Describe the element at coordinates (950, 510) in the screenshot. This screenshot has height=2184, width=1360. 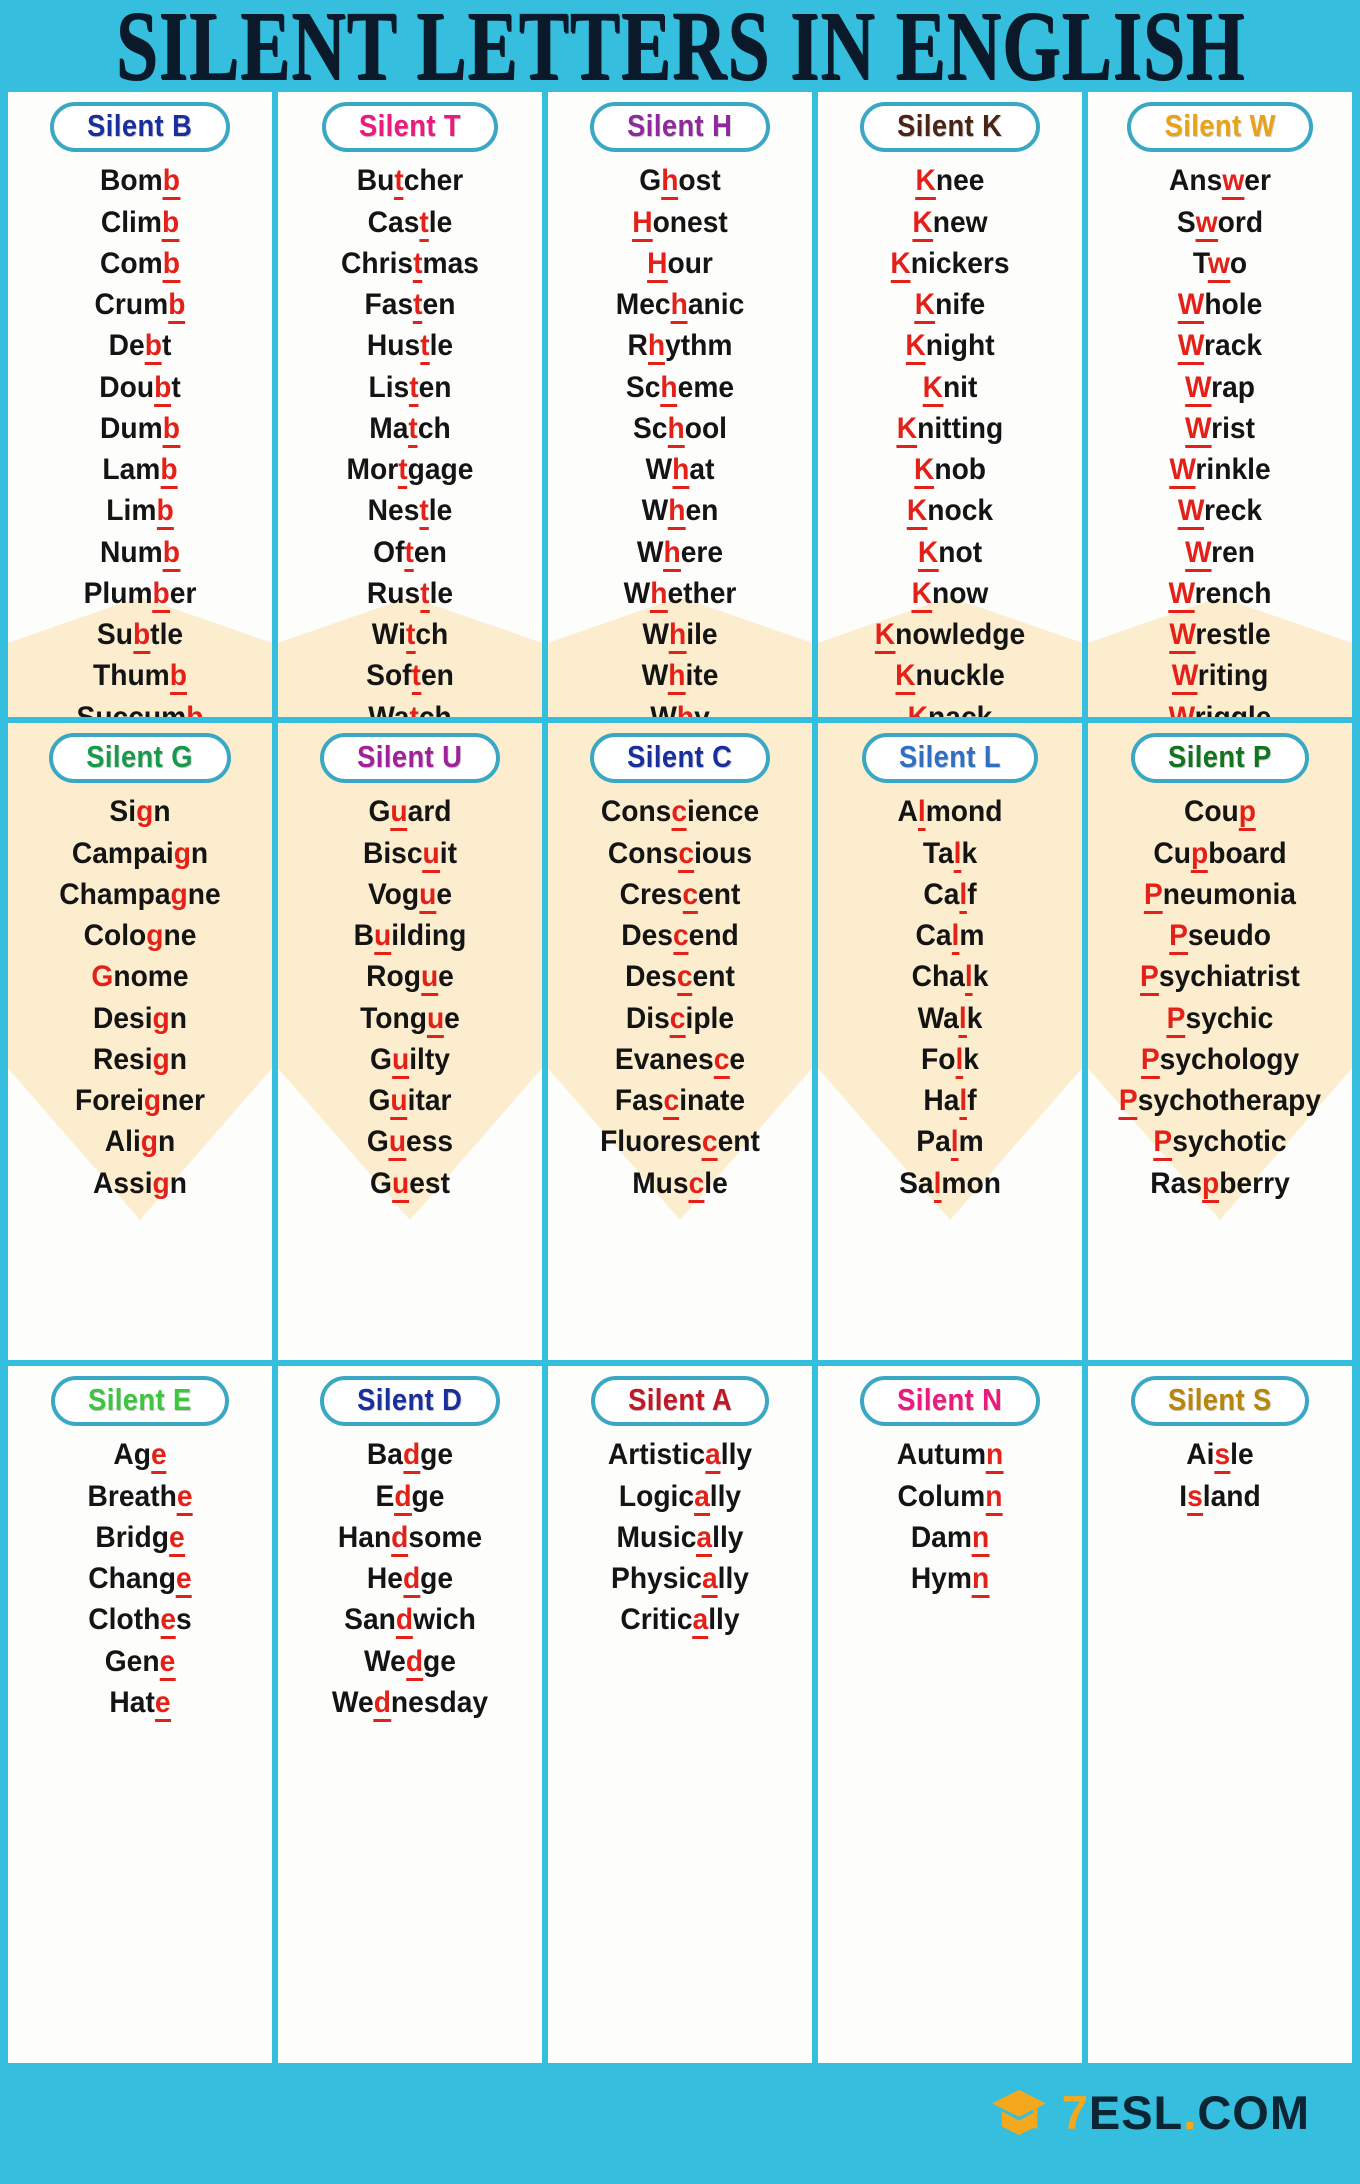
I see `word-item: Knock` at that location.